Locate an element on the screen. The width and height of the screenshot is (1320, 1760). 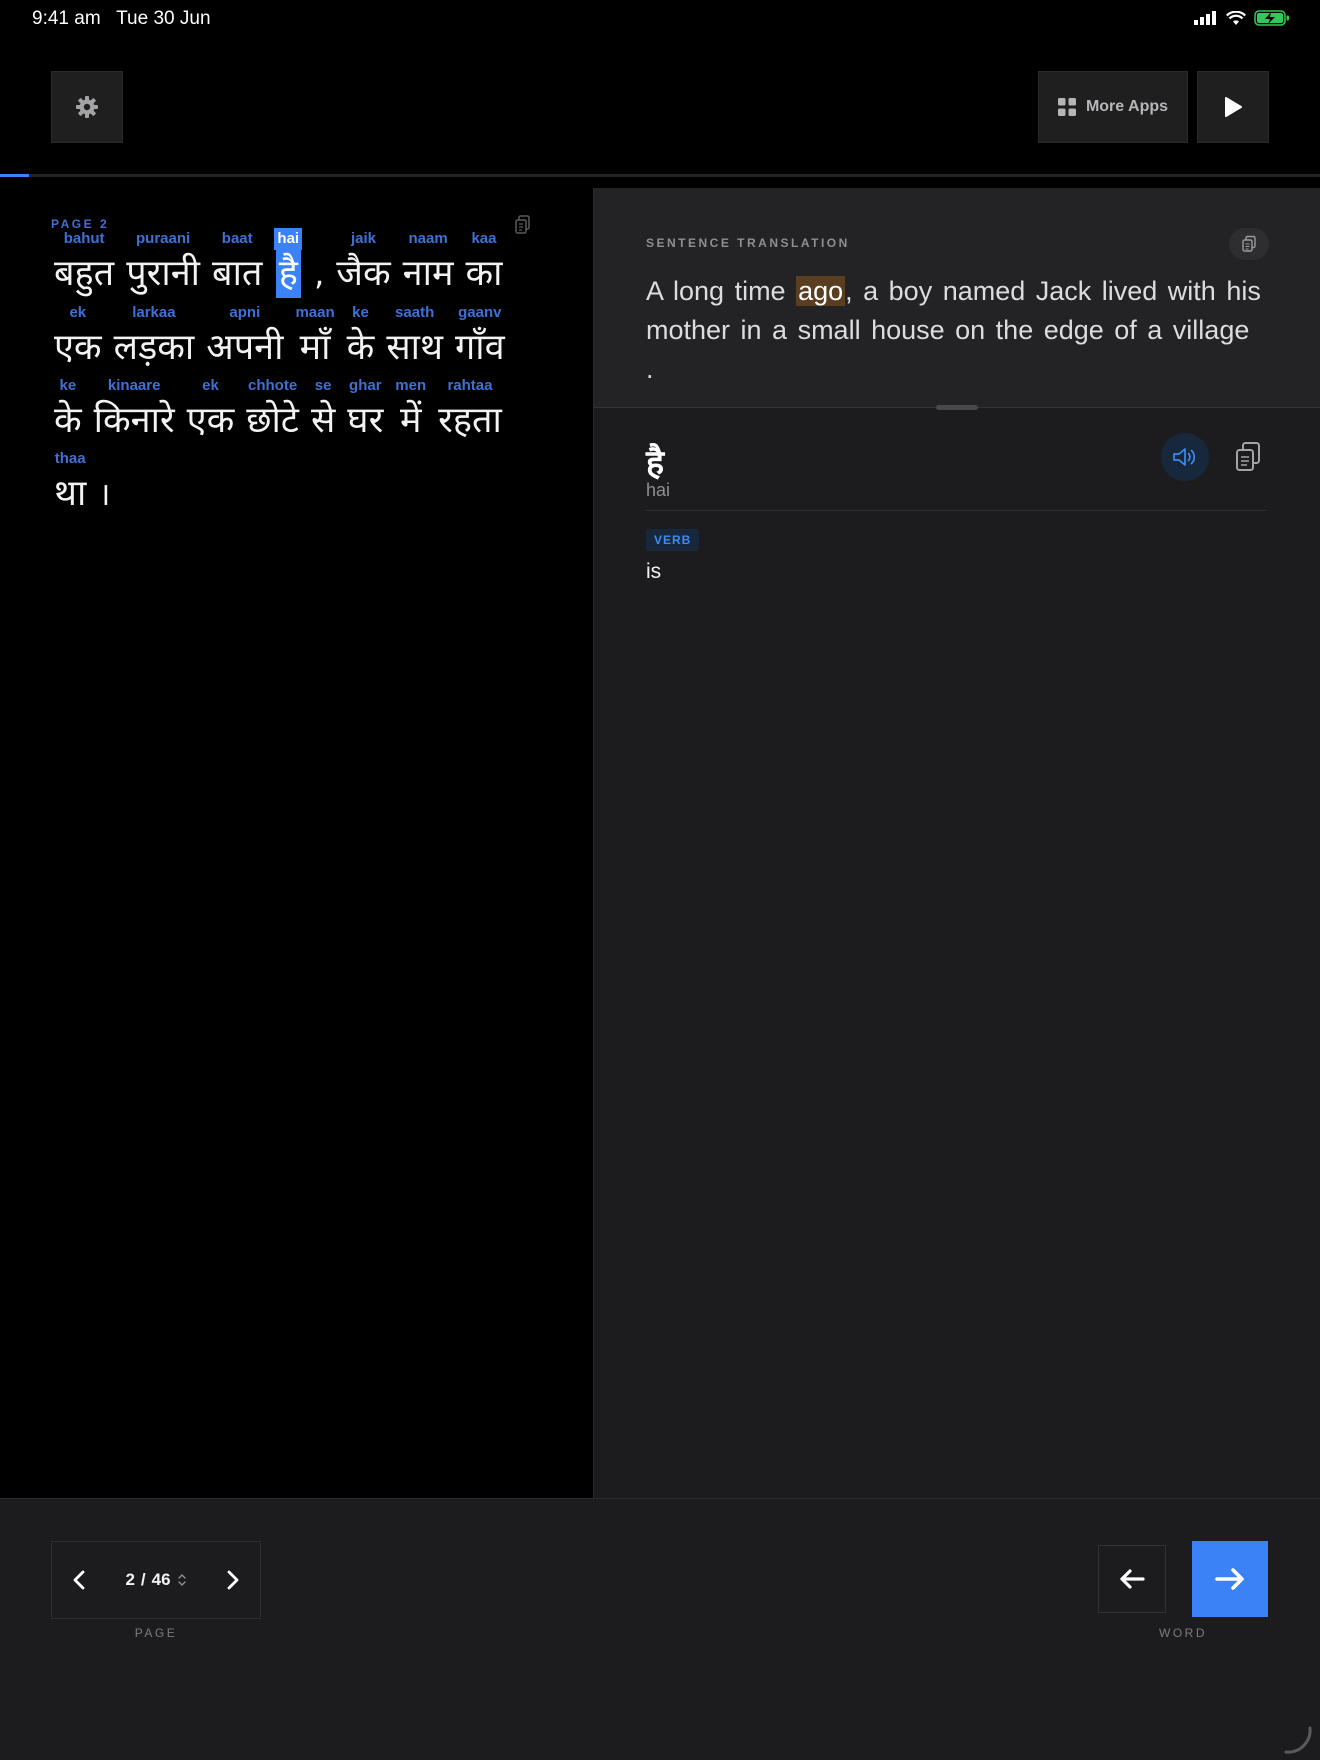
reader-word: saath साथ is located at coordinates (414, 337).